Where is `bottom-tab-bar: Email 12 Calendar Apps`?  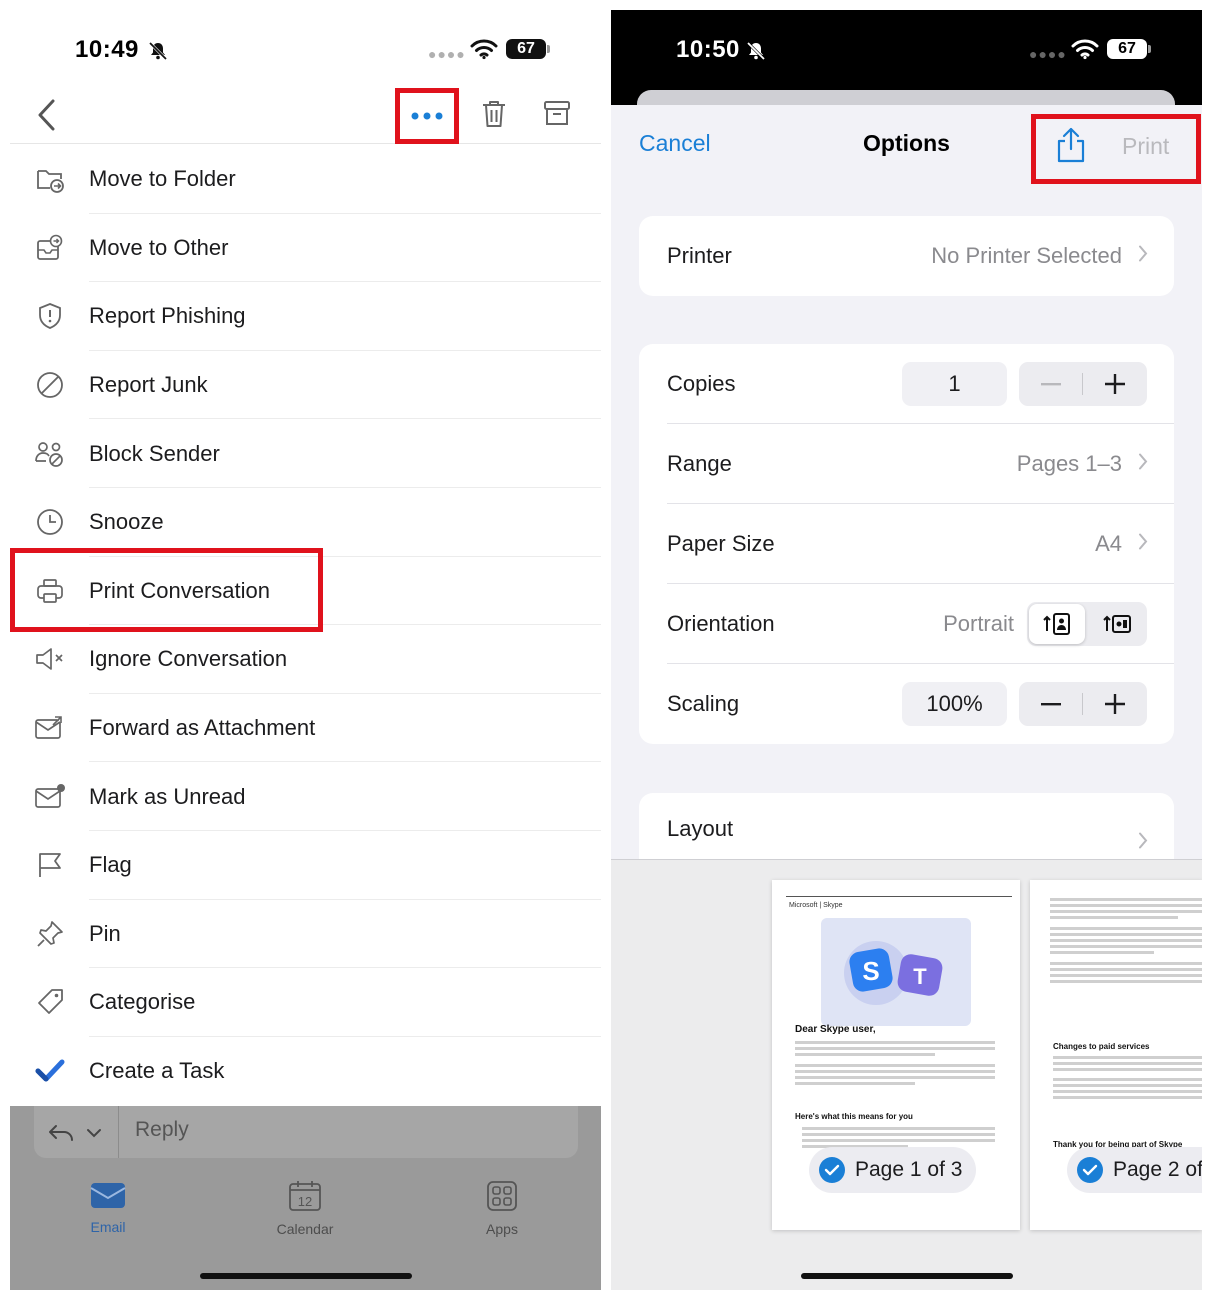
bottom-tab-bar: Email 12 Calendar Apps is located at coordinates (305, 1215).